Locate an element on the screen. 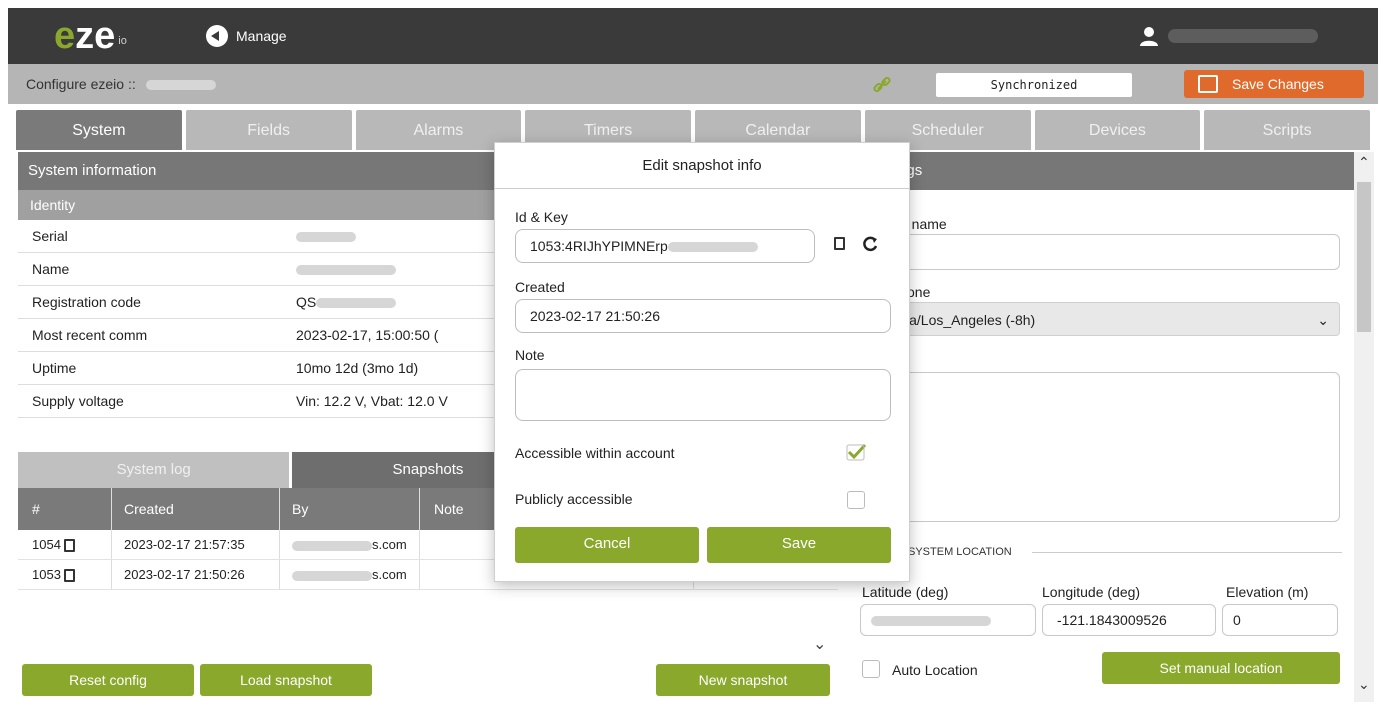 The image size is (1386, 706). config-title-text: Configure ezeio :: is located at coordinates (81, 84).